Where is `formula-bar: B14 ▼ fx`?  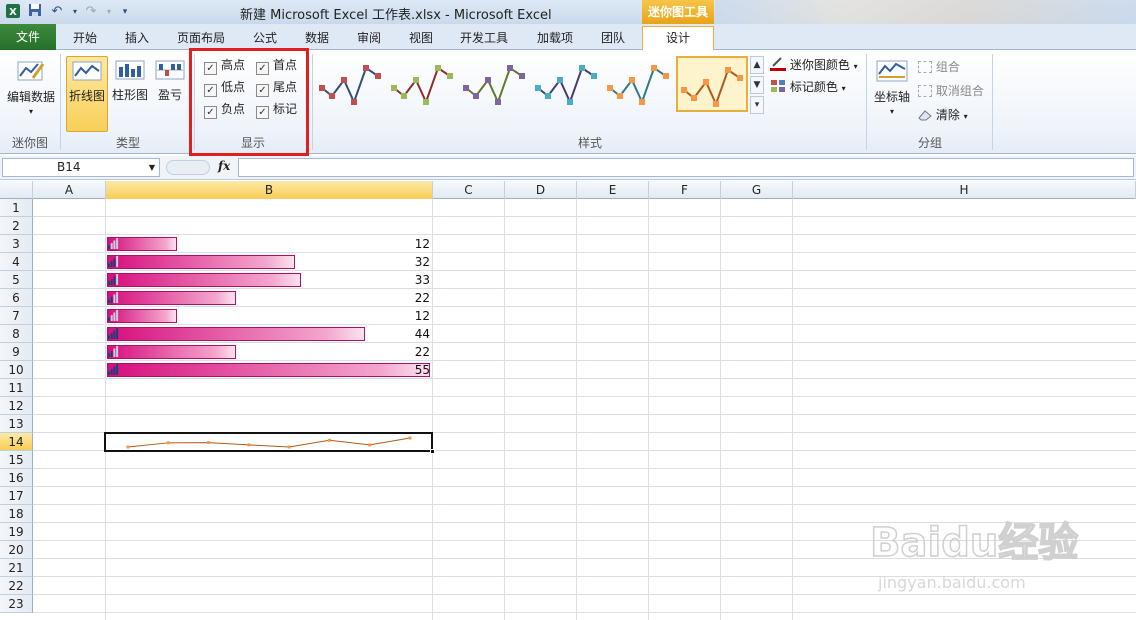 formula-bar: B14 ▼ fx is located at coordinates (568, 168).